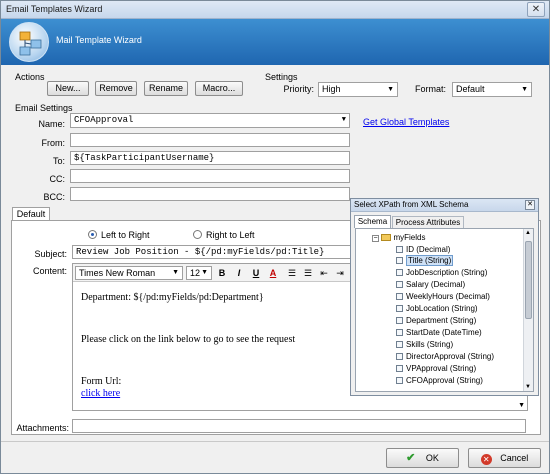 The image size is (550, 474). I want to click on tree-field-vpapproval: VPApproval (String), so click(436, 368).